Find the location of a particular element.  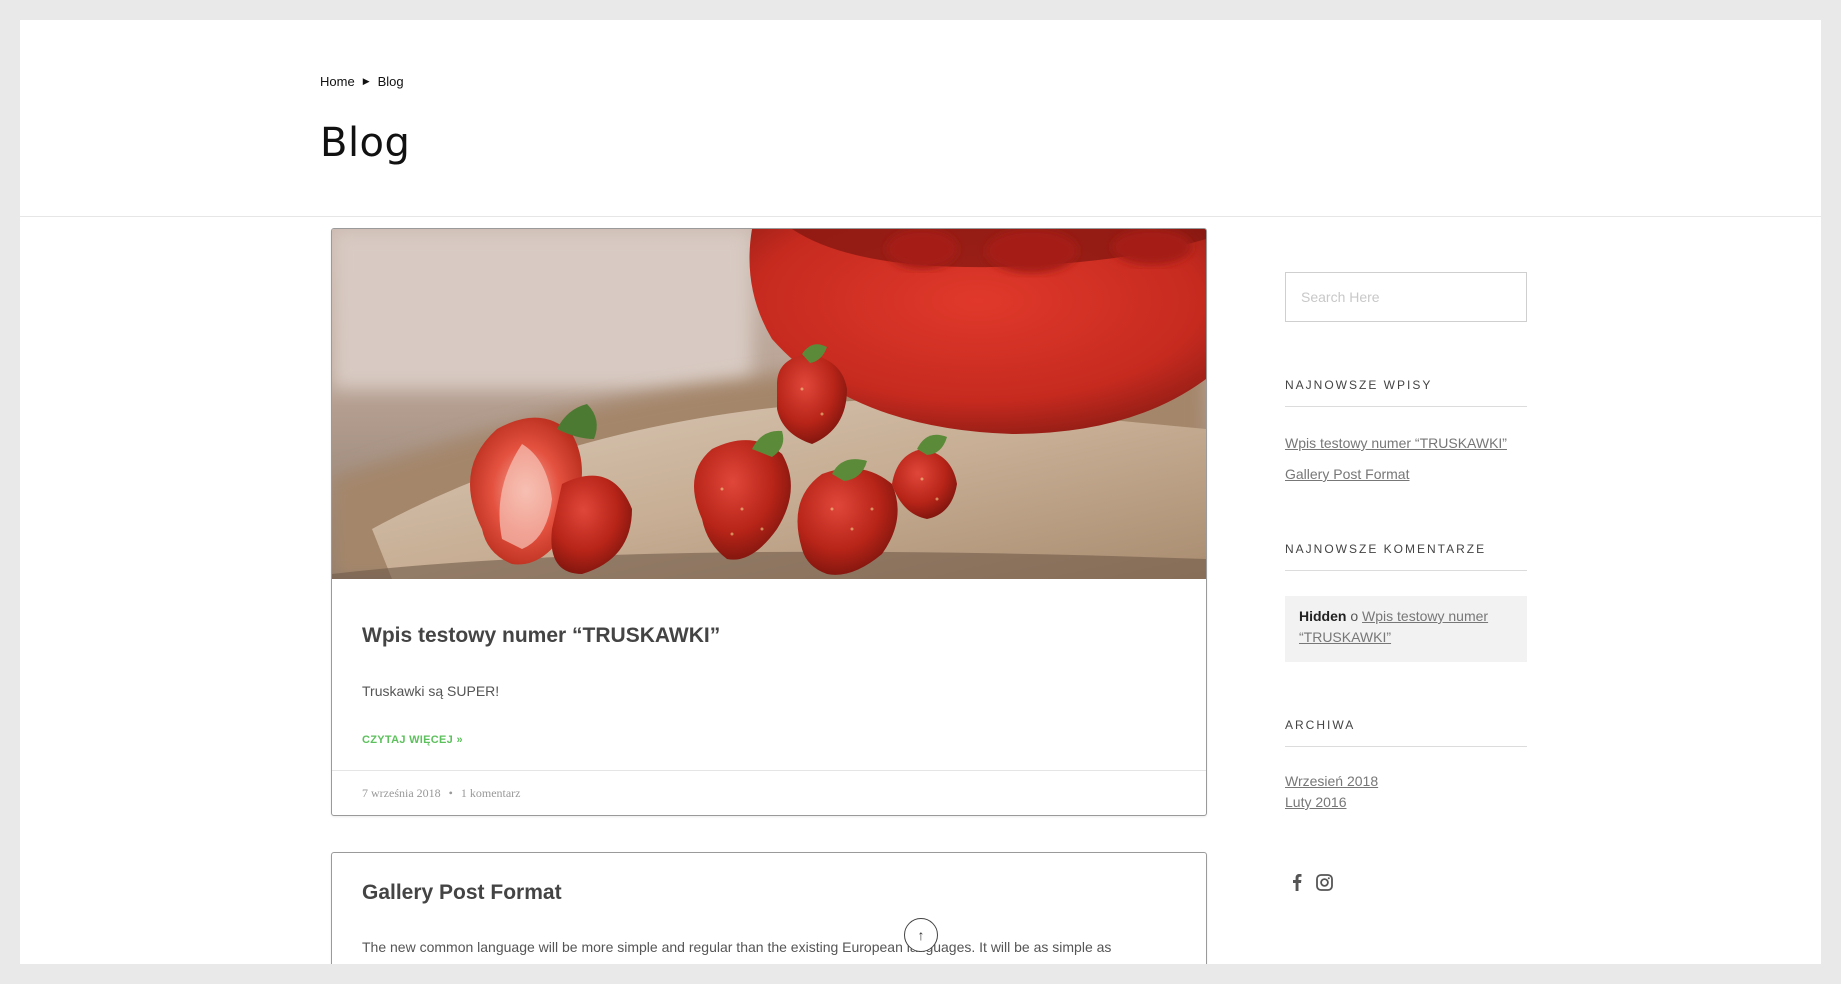

scroll-to-top-button: ↑ is located at coordinates (921, 935).